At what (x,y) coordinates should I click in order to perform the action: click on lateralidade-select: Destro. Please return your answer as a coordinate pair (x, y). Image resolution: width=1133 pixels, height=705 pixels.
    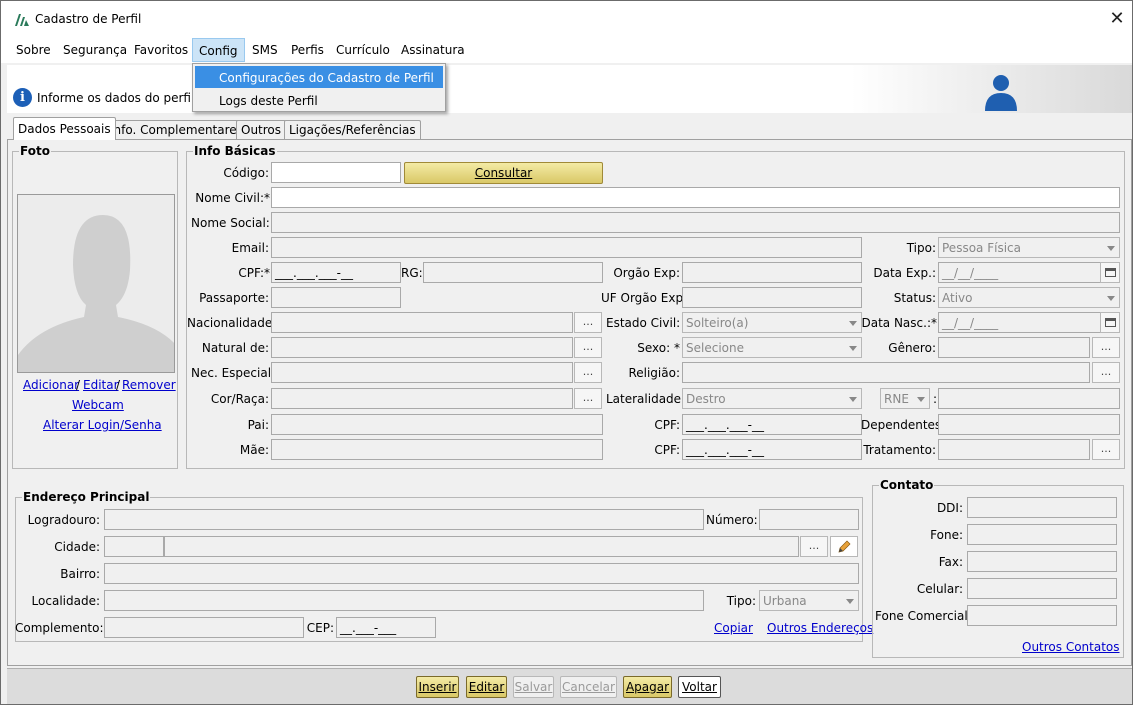
    Looking at the image, I should click on (772, 398).